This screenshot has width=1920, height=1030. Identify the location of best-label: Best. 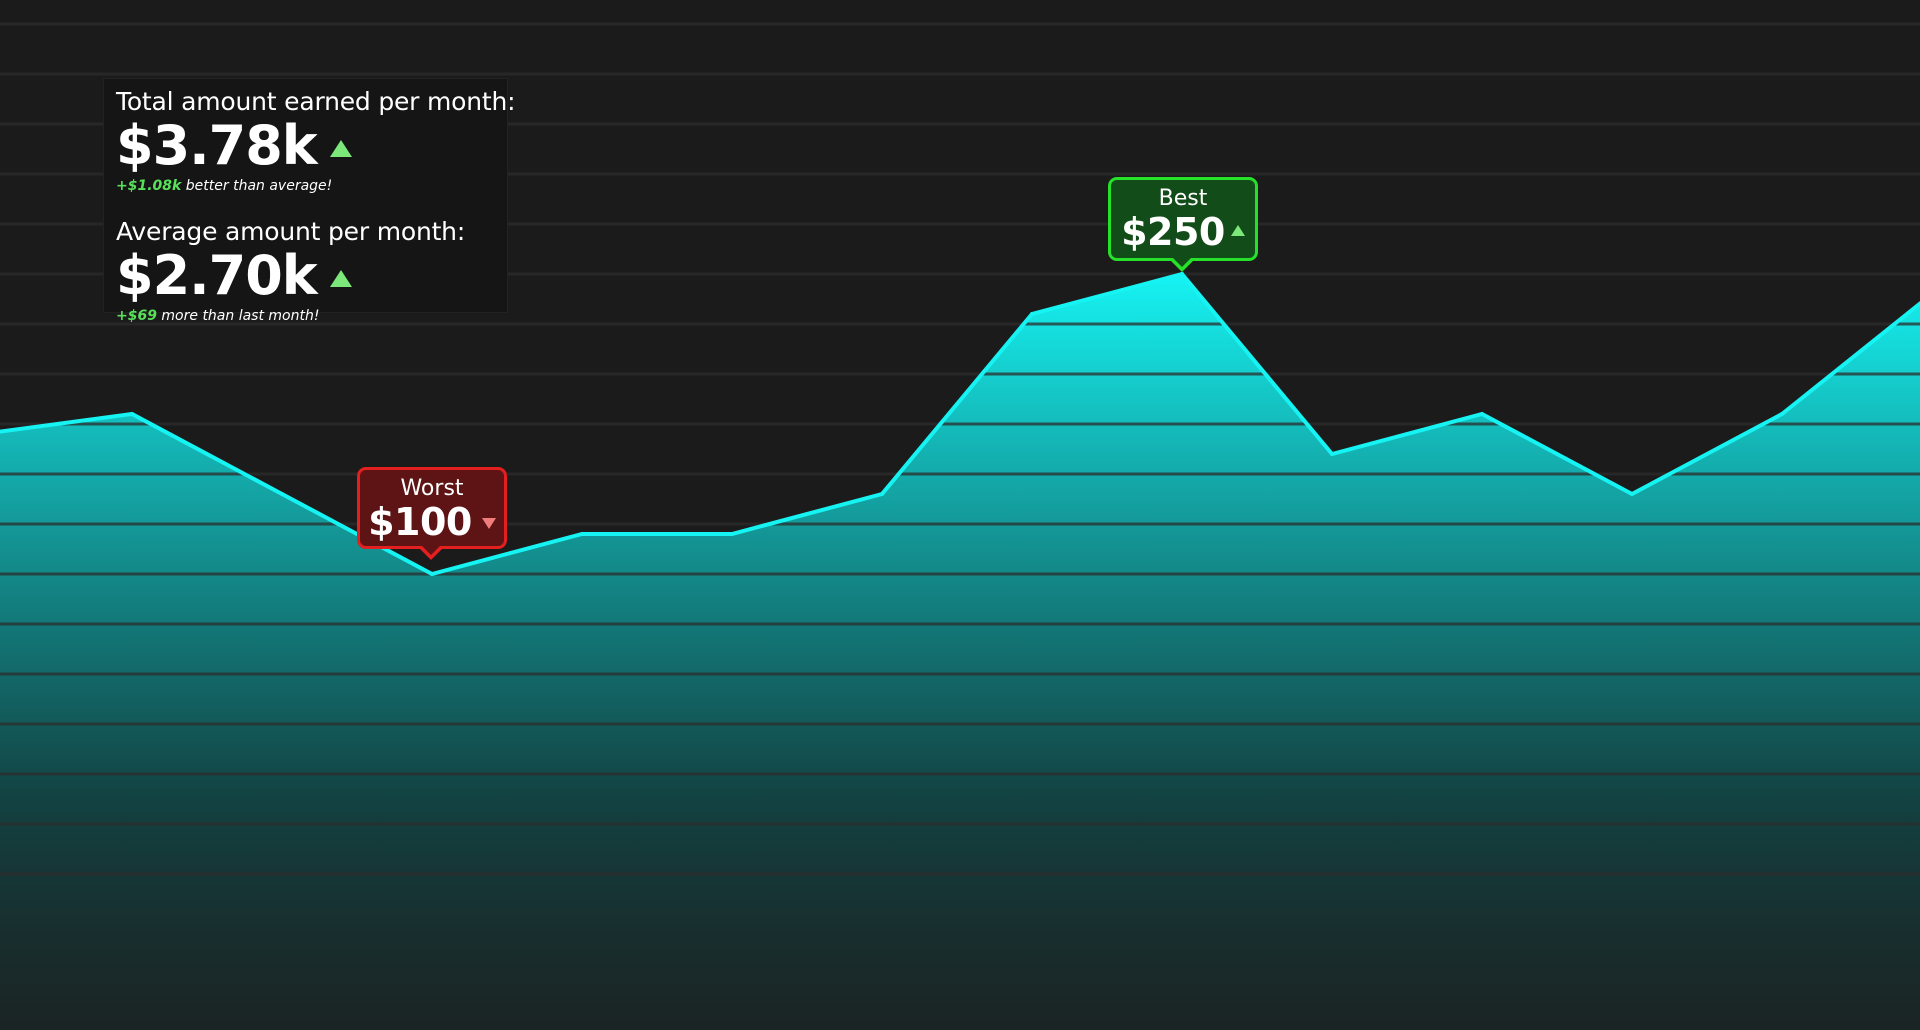
(1183, 198).